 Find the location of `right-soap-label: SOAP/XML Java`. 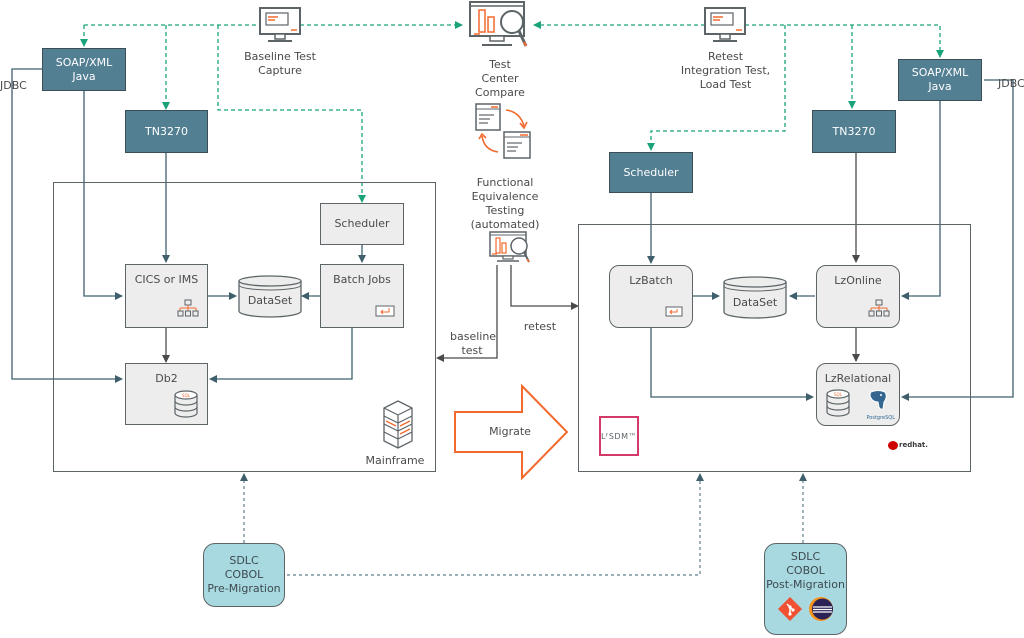

right-soap-label: SOAP/XML Java is located at coordinates (940, 79).